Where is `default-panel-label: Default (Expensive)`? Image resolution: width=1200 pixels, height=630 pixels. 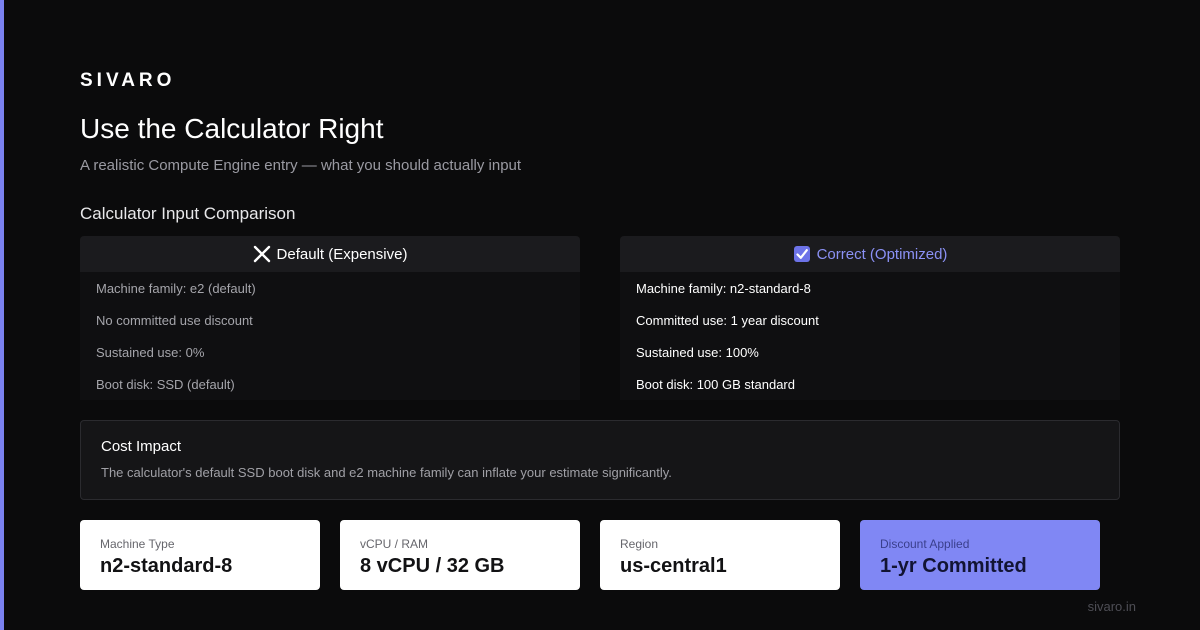 default-panel-label: Default (Expensive) is located at coordinates (342, 254).